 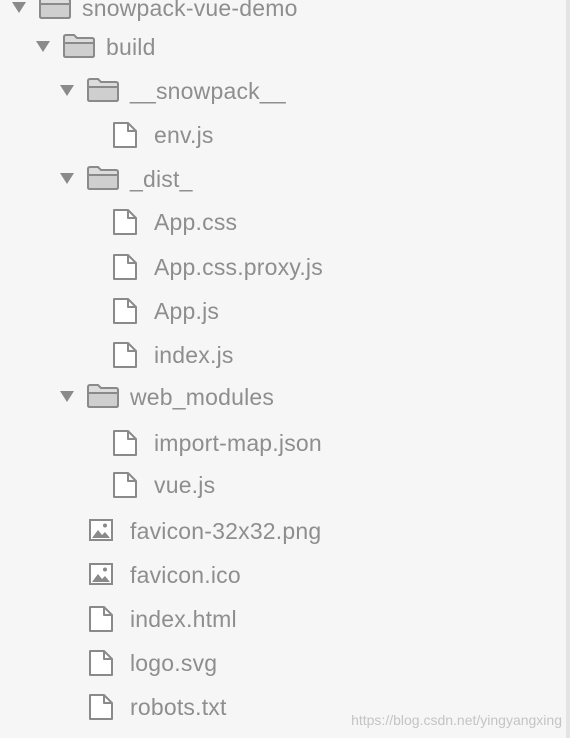 What do you see at coordinates (208, 91) in the screenshot?
I see `tree-row-label: __snowpack__` at bounding box center [208, 91].